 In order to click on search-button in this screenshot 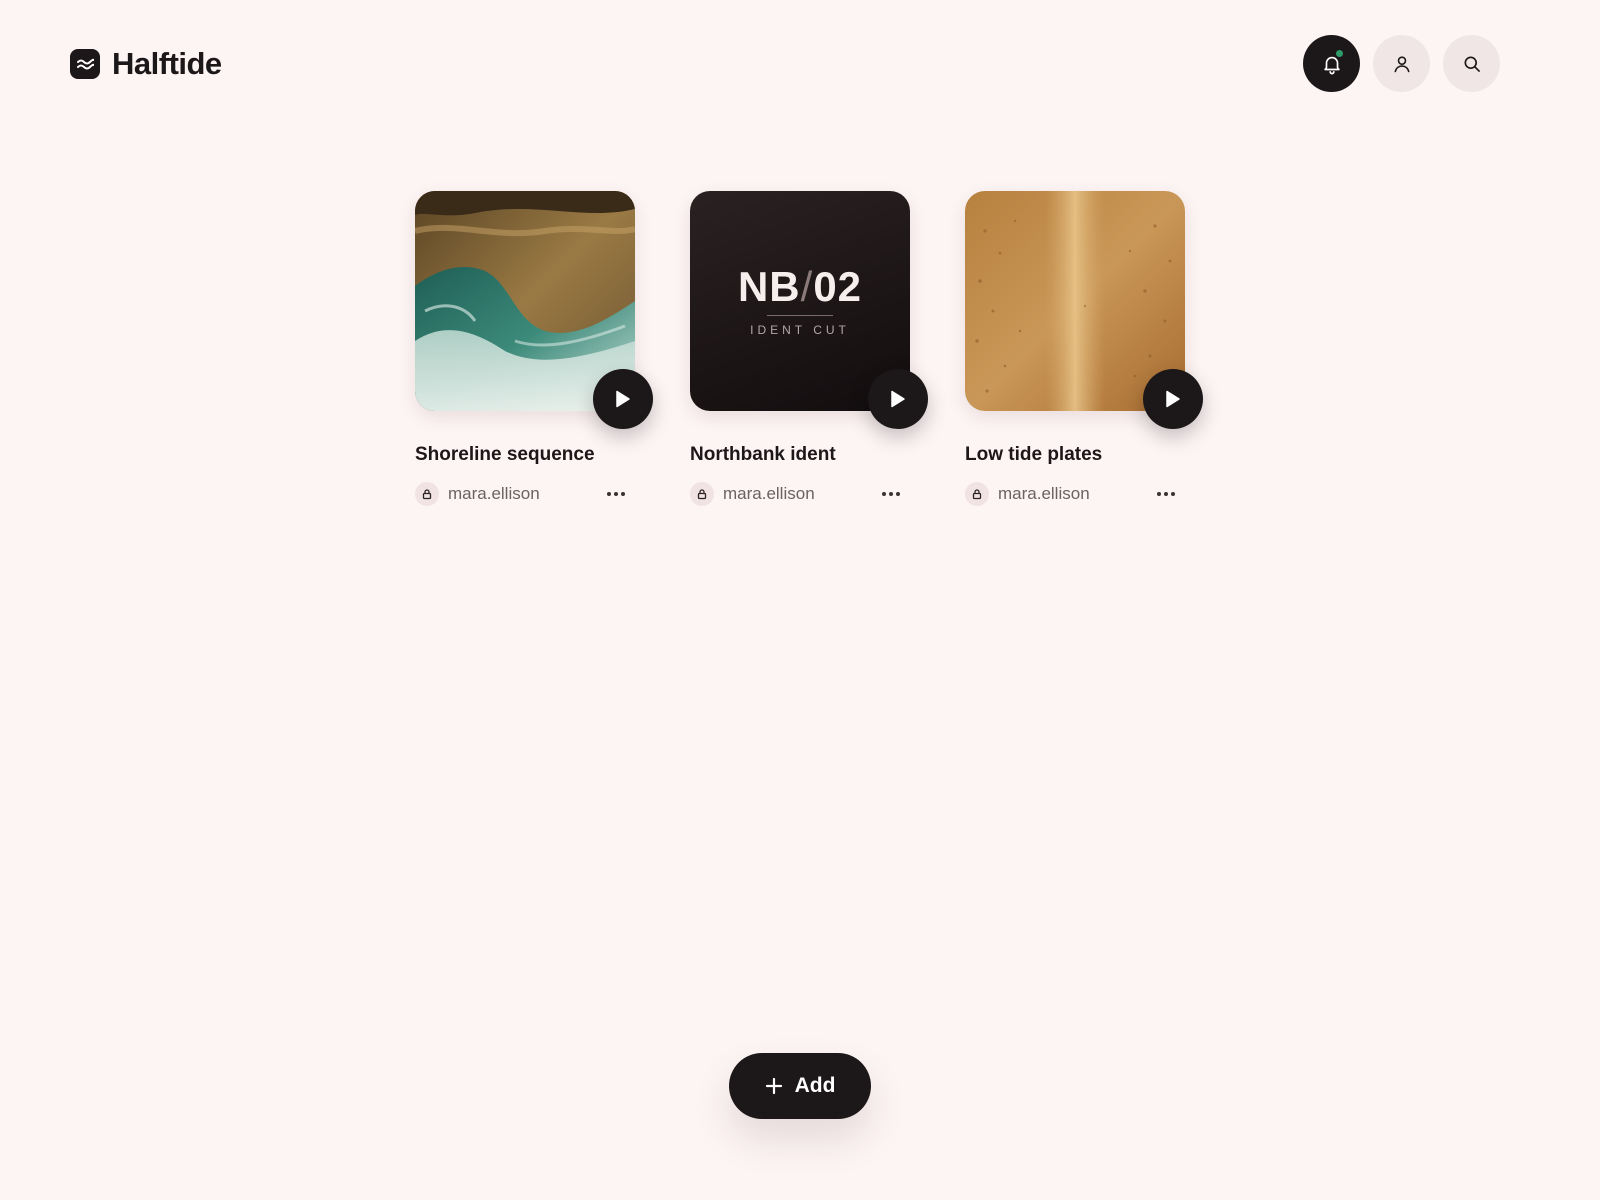, I will do `click(1471, 63)`.